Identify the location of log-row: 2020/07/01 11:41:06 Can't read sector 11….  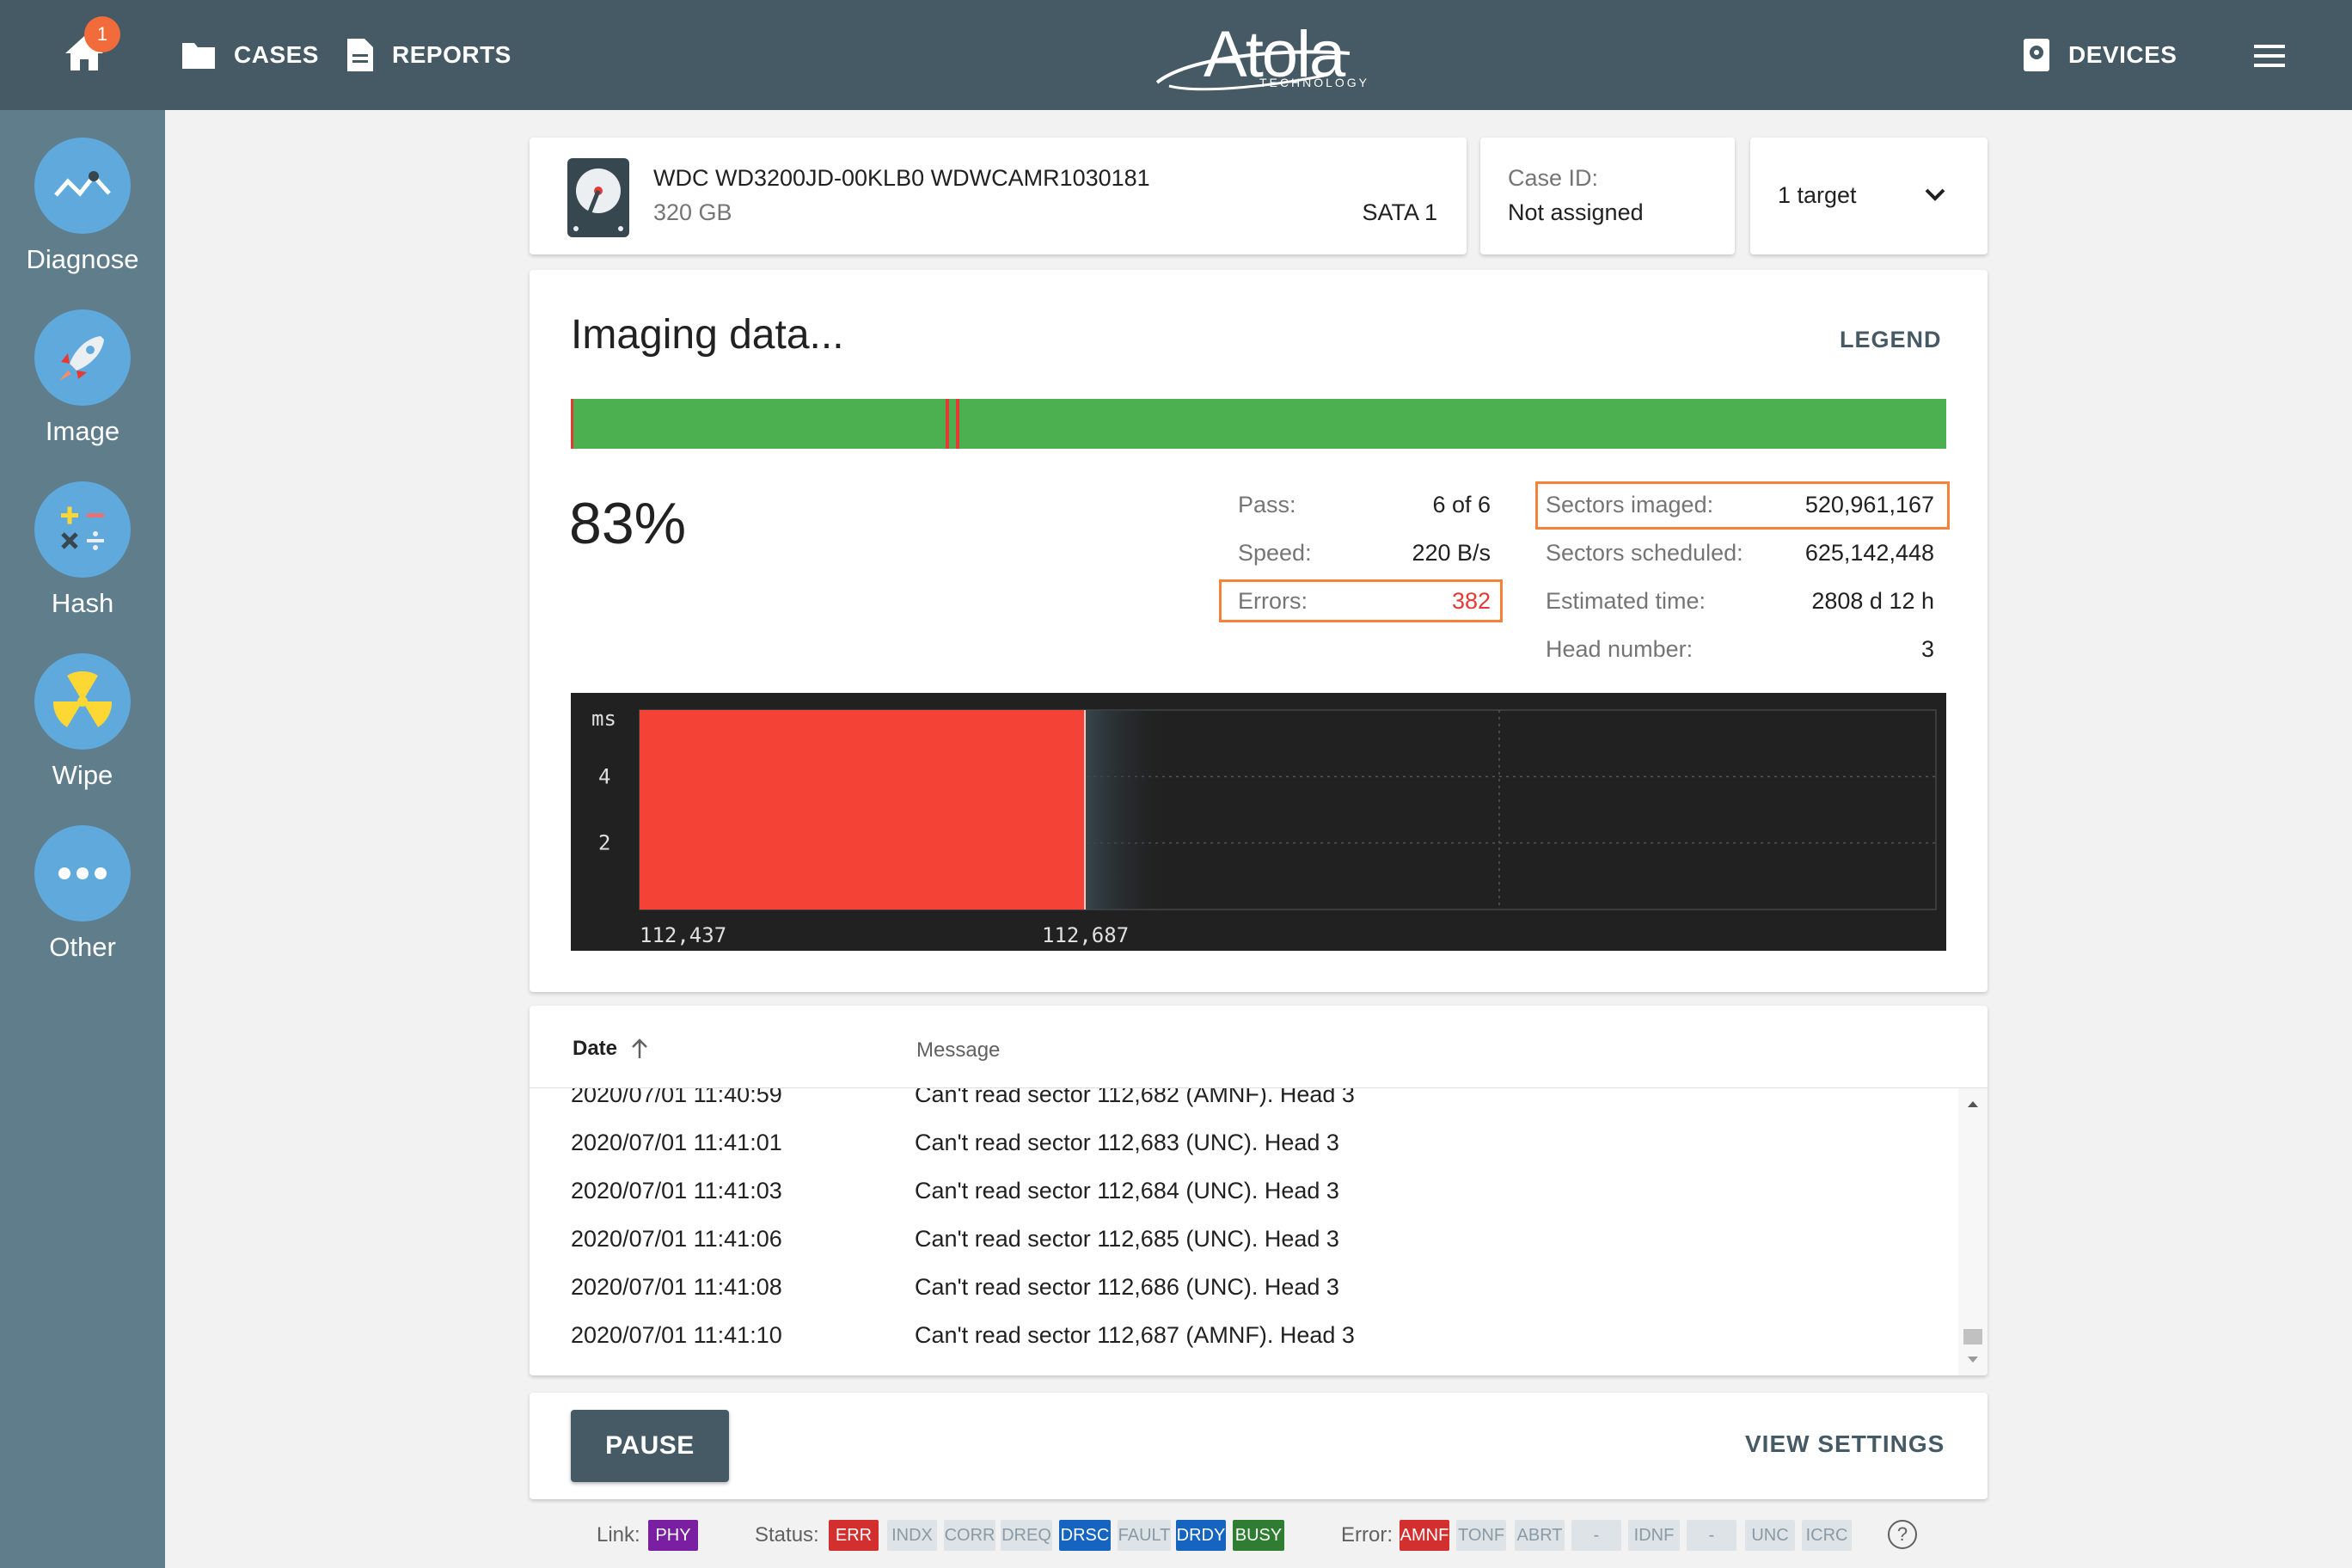
(1243, 1250).